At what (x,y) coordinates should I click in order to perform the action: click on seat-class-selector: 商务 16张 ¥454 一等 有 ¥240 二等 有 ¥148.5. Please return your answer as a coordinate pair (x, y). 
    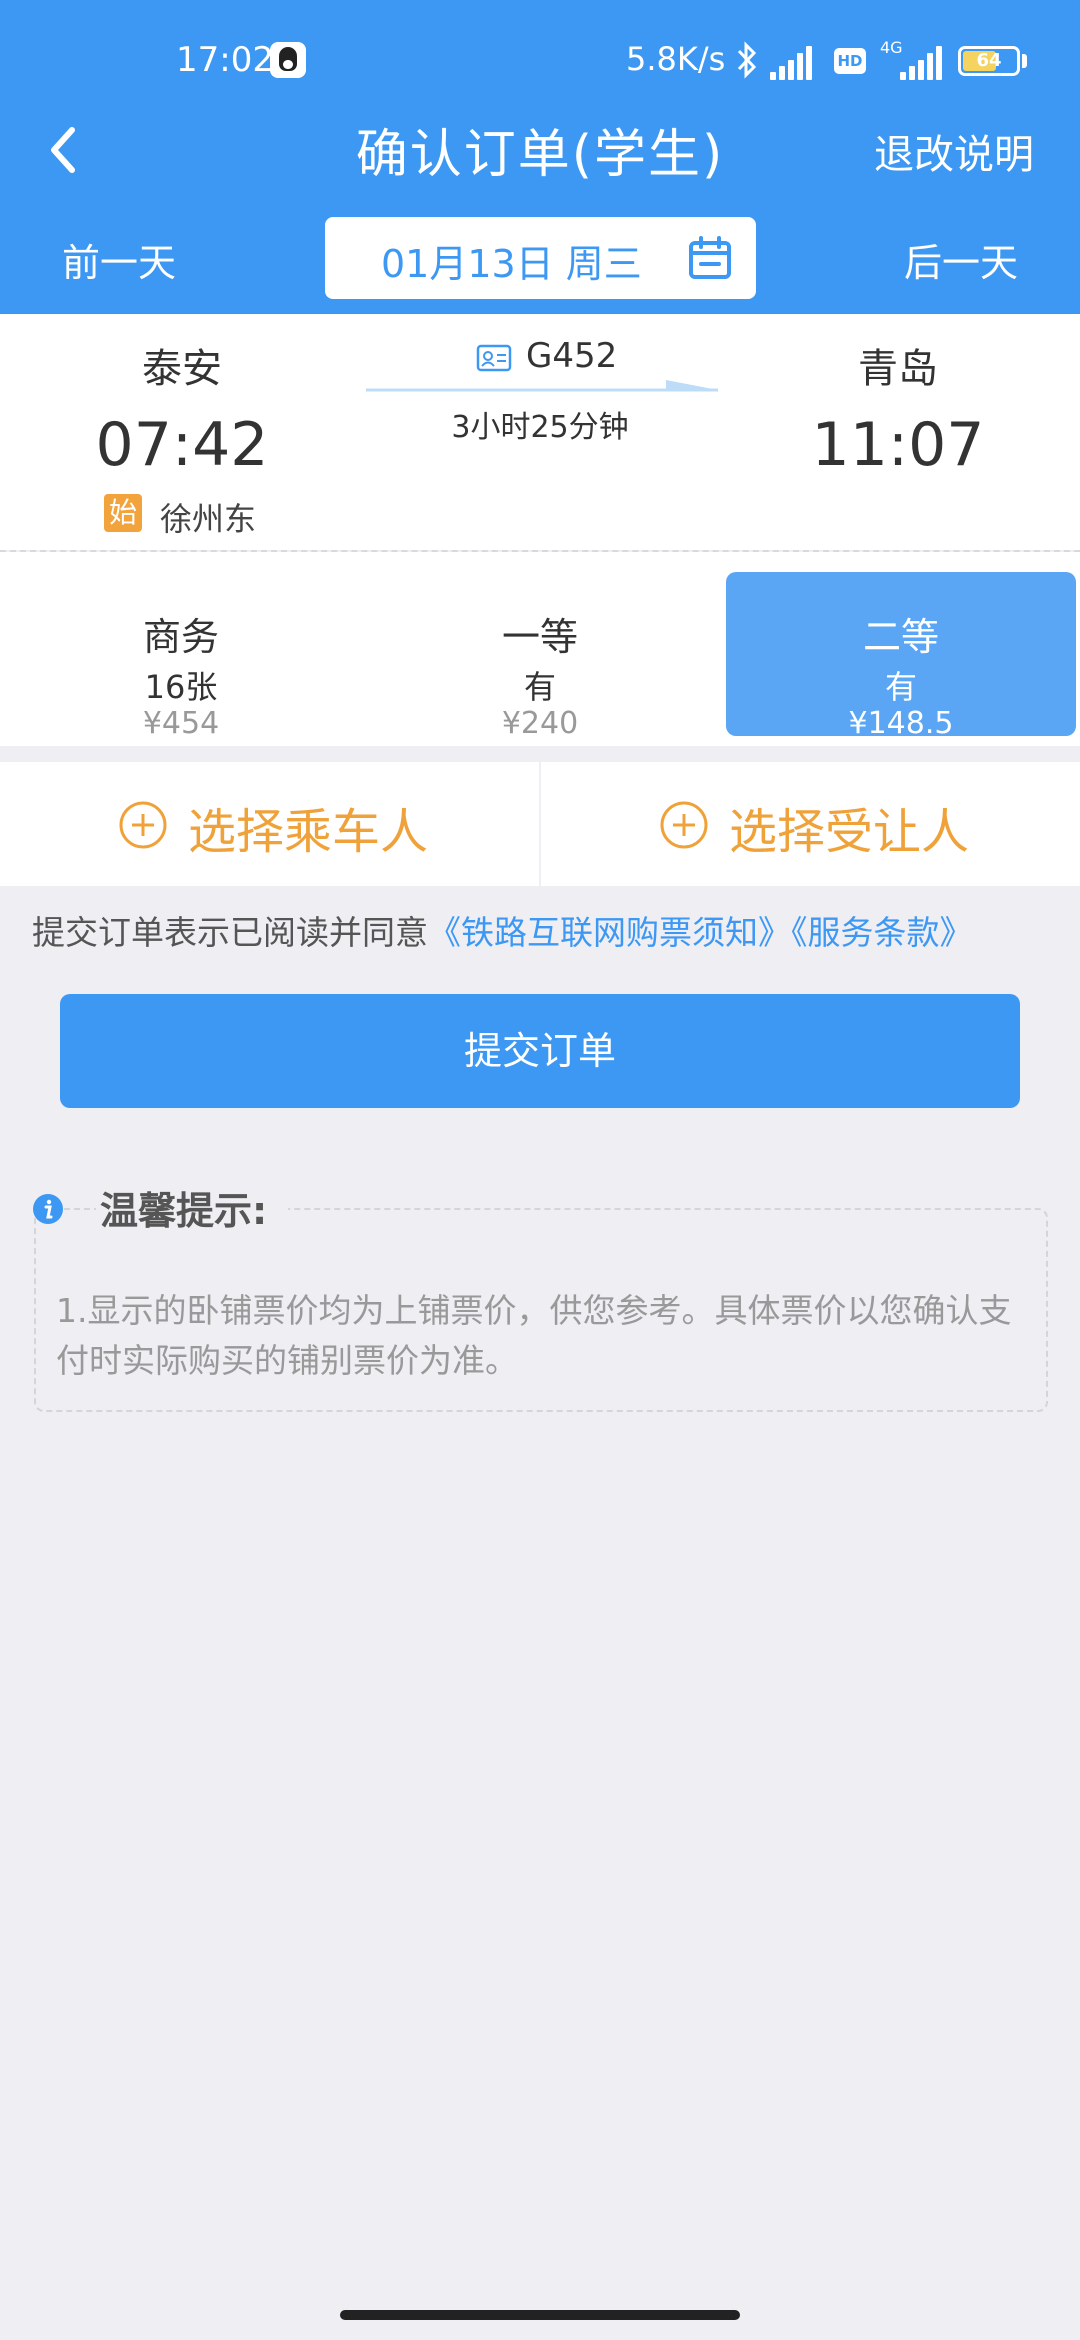
    Looking at the image, I should click on (540, 649).